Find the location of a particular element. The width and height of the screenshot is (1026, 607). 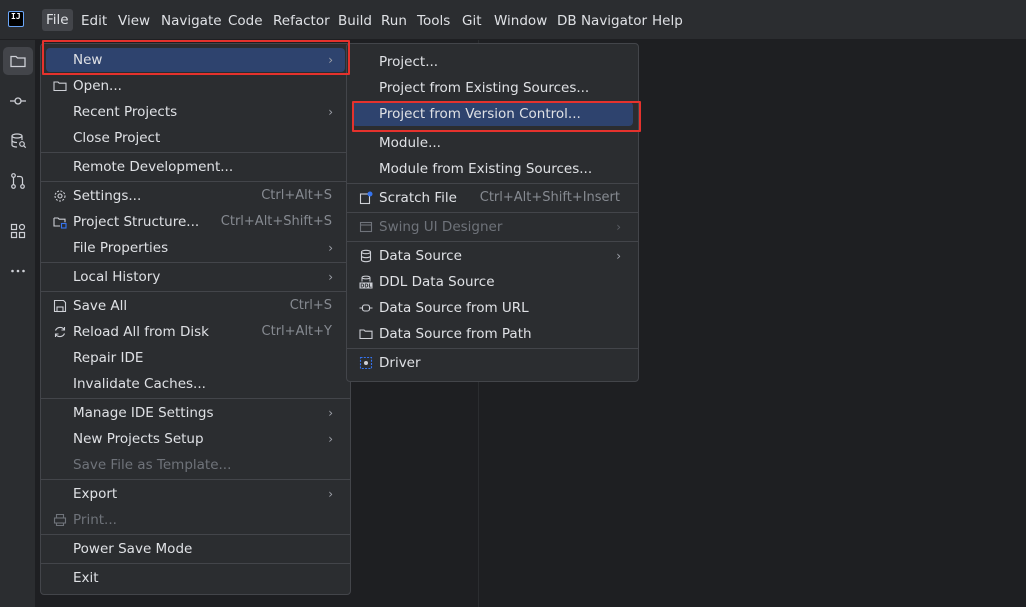

menu-file: File is located at coordinates (57, 20).